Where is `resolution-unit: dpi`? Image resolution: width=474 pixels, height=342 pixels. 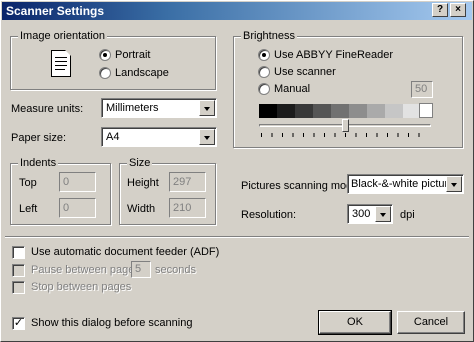
resolution-unit: dpi is located at coordinates (407, 215).